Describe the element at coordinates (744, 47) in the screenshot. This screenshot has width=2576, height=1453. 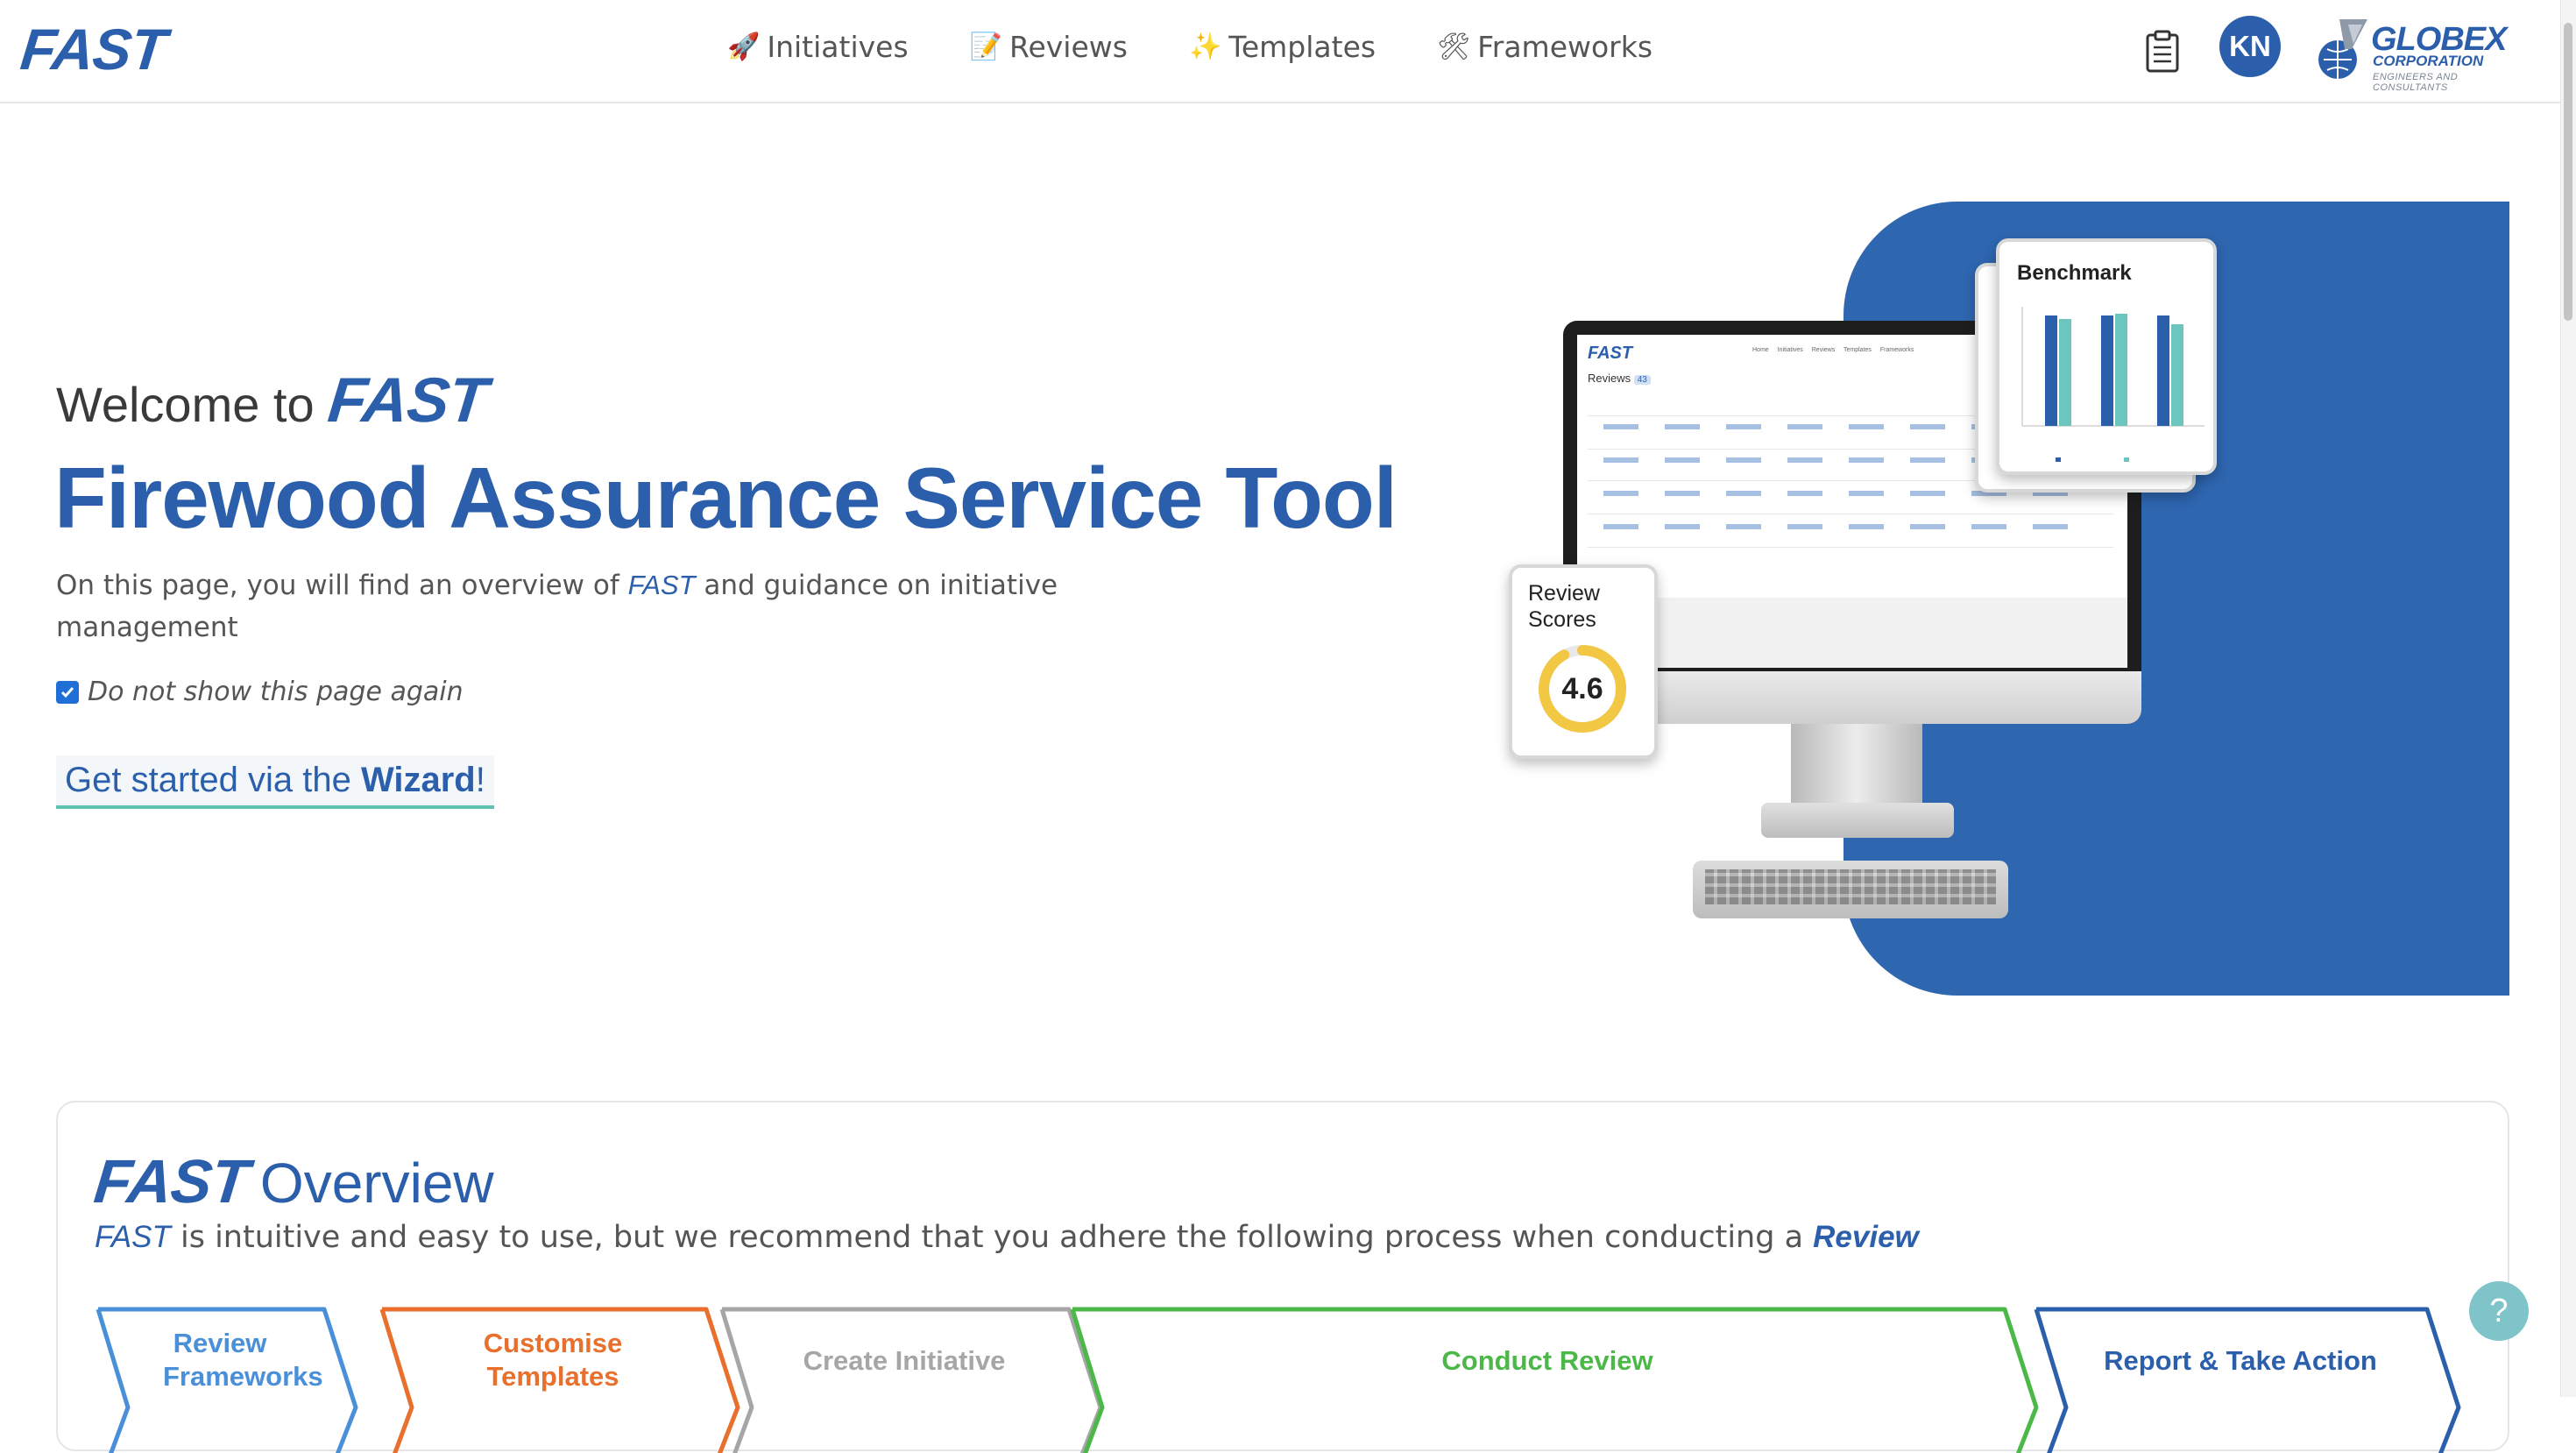
I see `rocket-icon: 🚀` at that location.